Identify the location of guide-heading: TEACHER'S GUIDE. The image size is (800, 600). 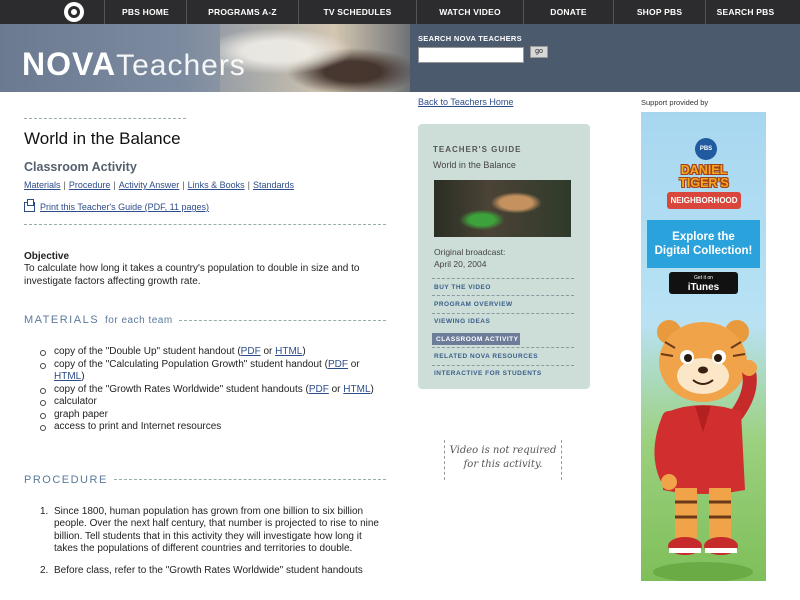
(477, 149).